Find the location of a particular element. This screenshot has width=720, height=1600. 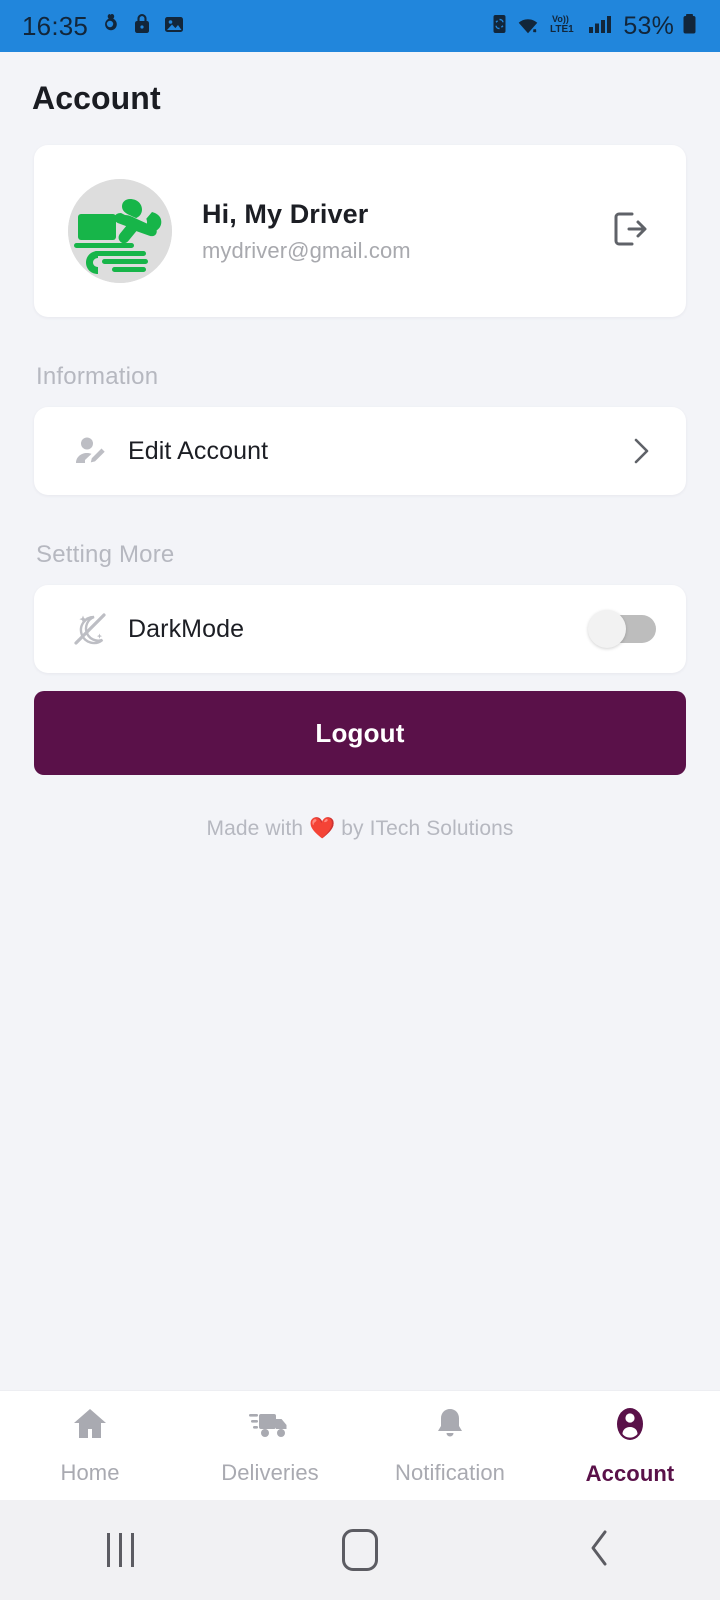

avatar is located at coordinates (120, 231).